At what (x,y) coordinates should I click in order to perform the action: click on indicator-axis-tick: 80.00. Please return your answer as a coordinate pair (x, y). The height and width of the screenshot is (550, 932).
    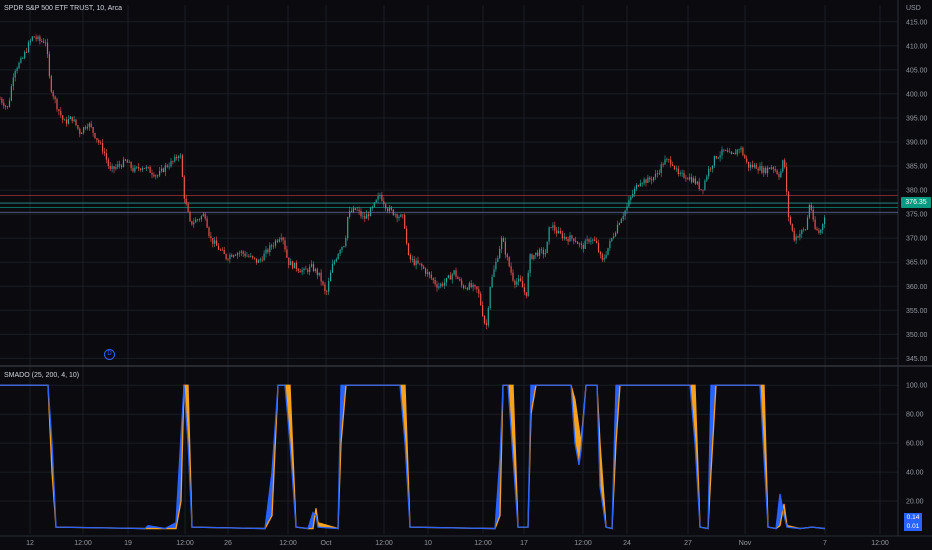
    Looking at the image, I should click on (915, 415).